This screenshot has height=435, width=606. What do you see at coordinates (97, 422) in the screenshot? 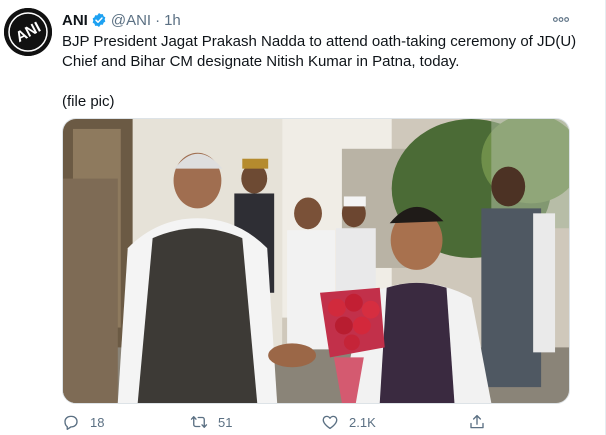
I see `reply-count: 18` at bounding box center [97, 422].